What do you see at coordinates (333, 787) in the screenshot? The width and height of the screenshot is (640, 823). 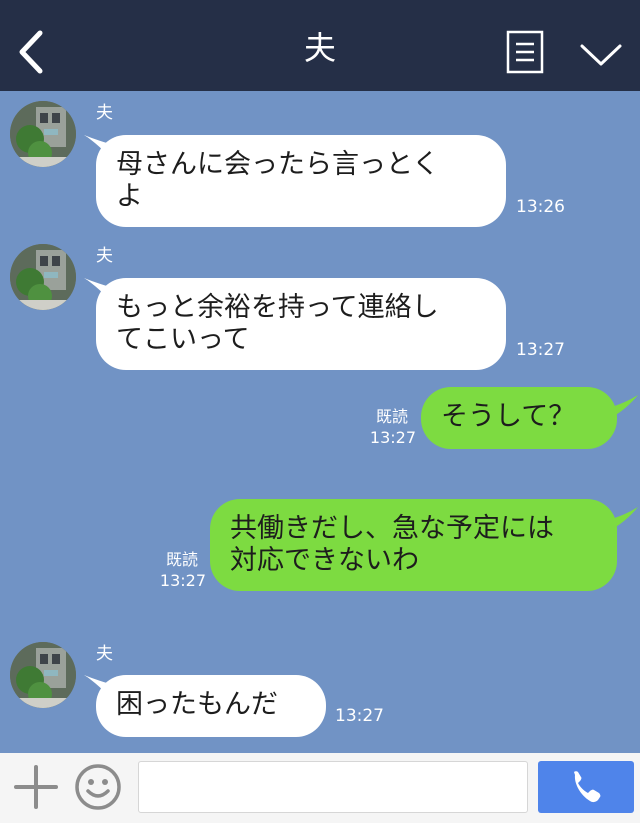 I see `message-input` at bounding box center [333, 787].